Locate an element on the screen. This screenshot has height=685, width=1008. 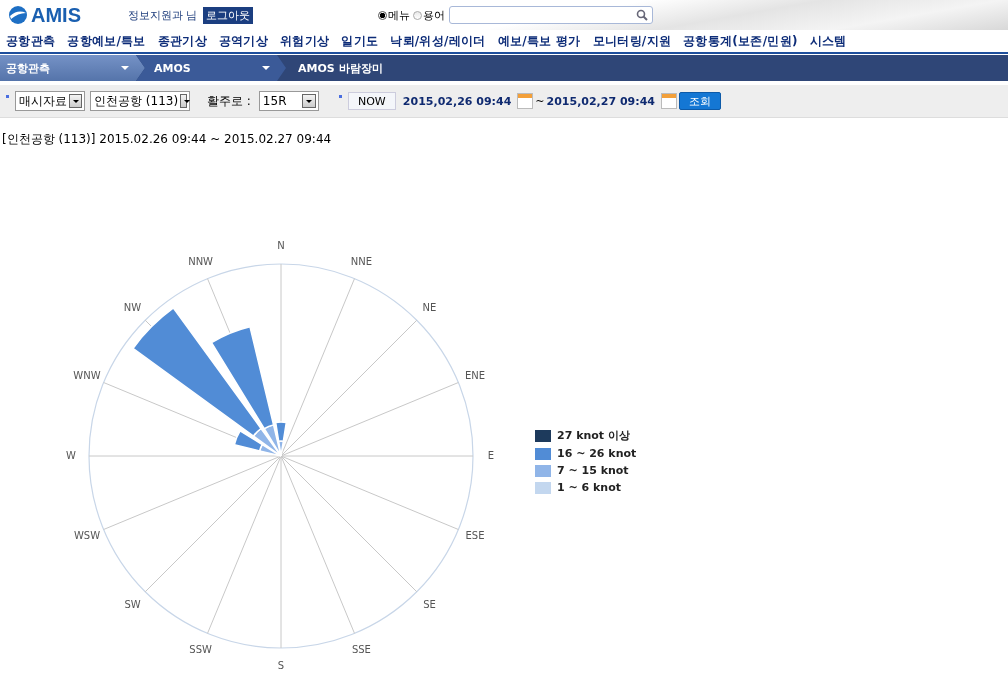
menu-item: 예보/특보 평가 is located at coordinates (539, 41).